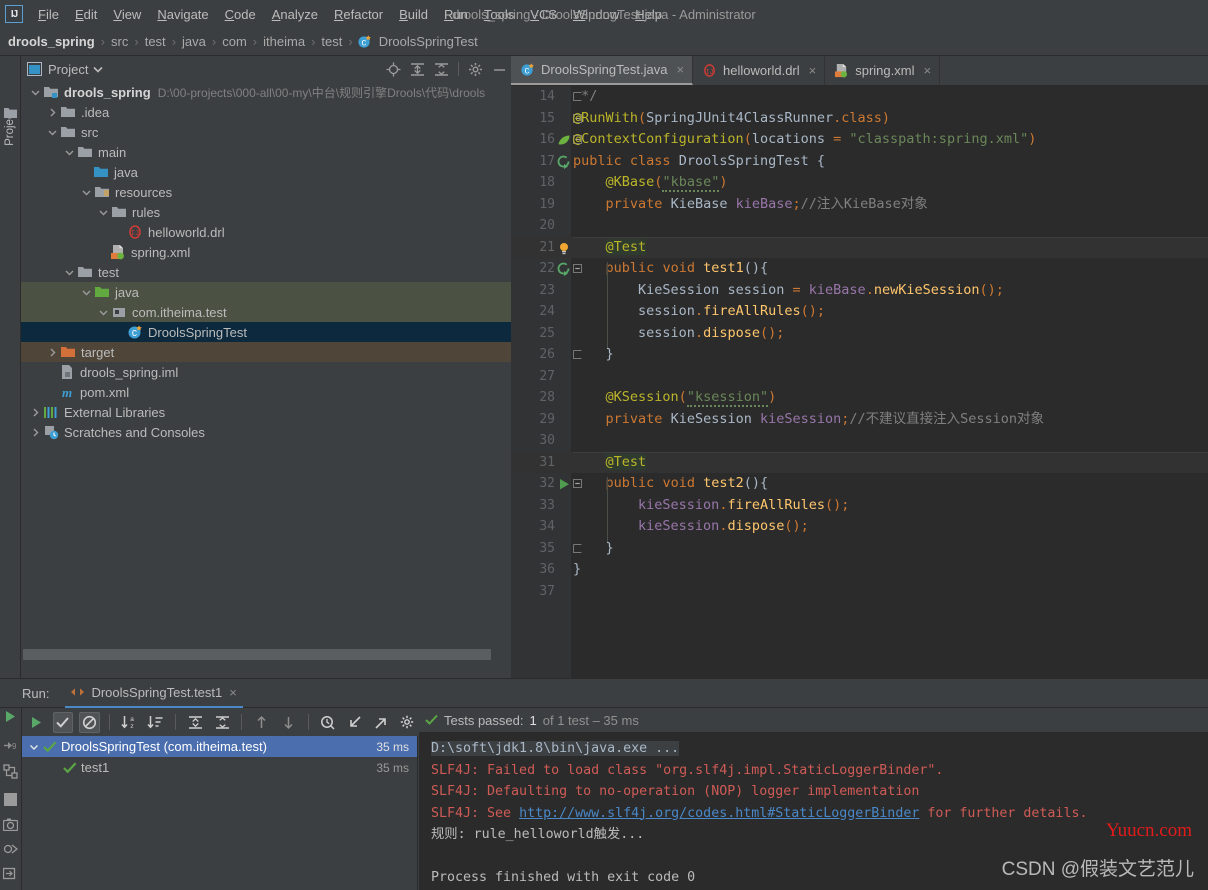 This screenshot has width=1208, height=890. What do you see at coordinates (859, 226) in the screenshot?
I see `editor-line: 20` at bounding box center [859, 226].